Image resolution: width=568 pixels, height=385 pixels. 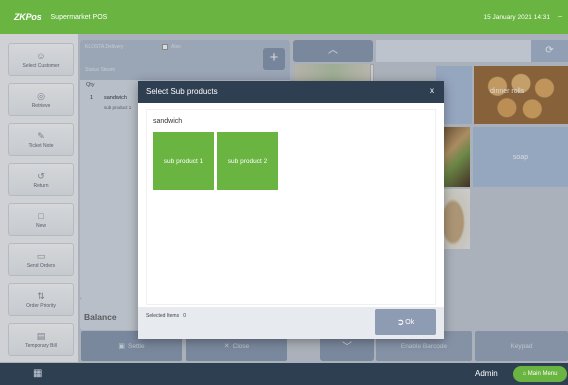 What do you see at coordinates (37, 373) in the screenshot?
I see `cash-register-icon: ▦` at bounding box center [37, 373].